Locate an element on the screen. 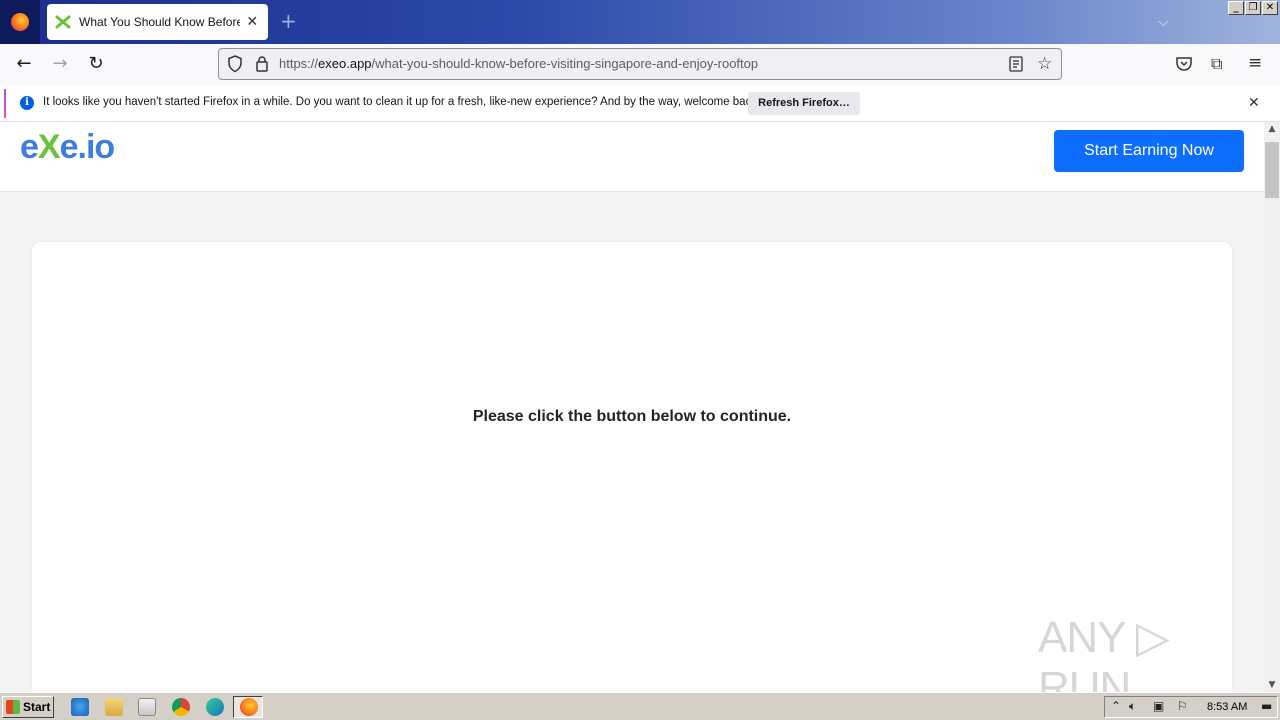 The image size is (1280, 720). file-explorer-icon is located at coordinates (114, 707).